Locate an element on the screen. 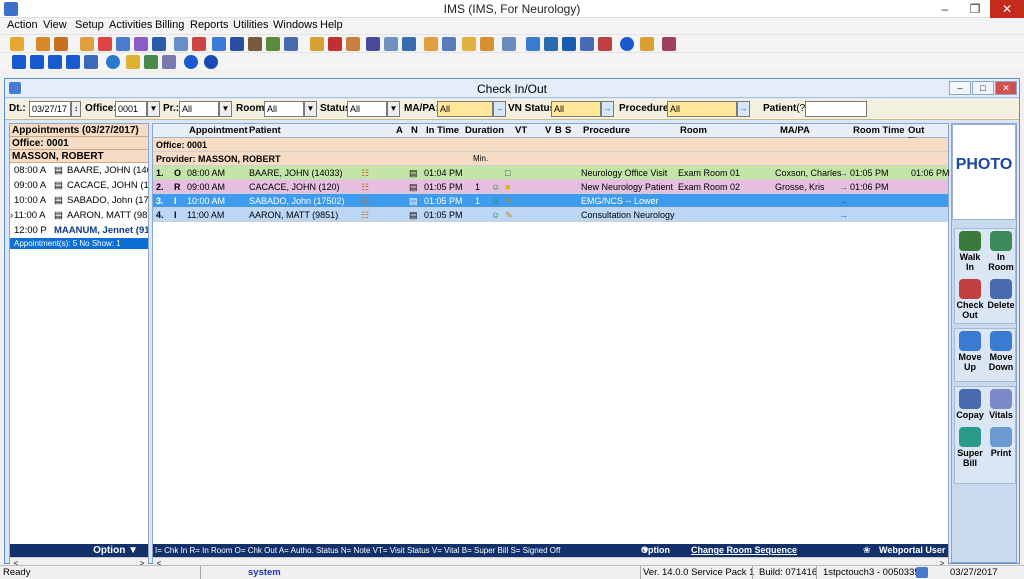 This screenshot has height=579, width=1024. tools-icon is located at coordinates (273, 44).